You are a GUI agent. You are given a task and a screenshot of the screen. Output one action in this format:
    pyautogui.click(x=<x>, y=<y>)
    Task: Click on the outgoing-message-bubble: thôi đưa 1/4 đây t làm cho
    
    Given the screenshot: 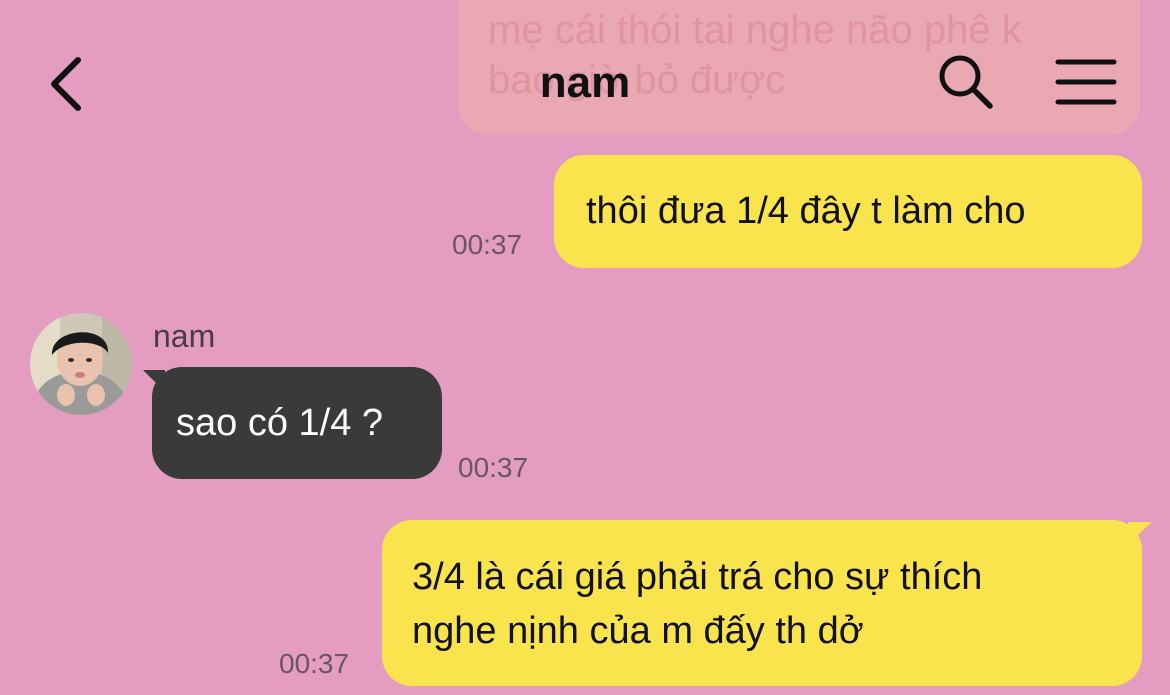 What is the action you would take?
    pyautogui.click(x=848, y=211)
    